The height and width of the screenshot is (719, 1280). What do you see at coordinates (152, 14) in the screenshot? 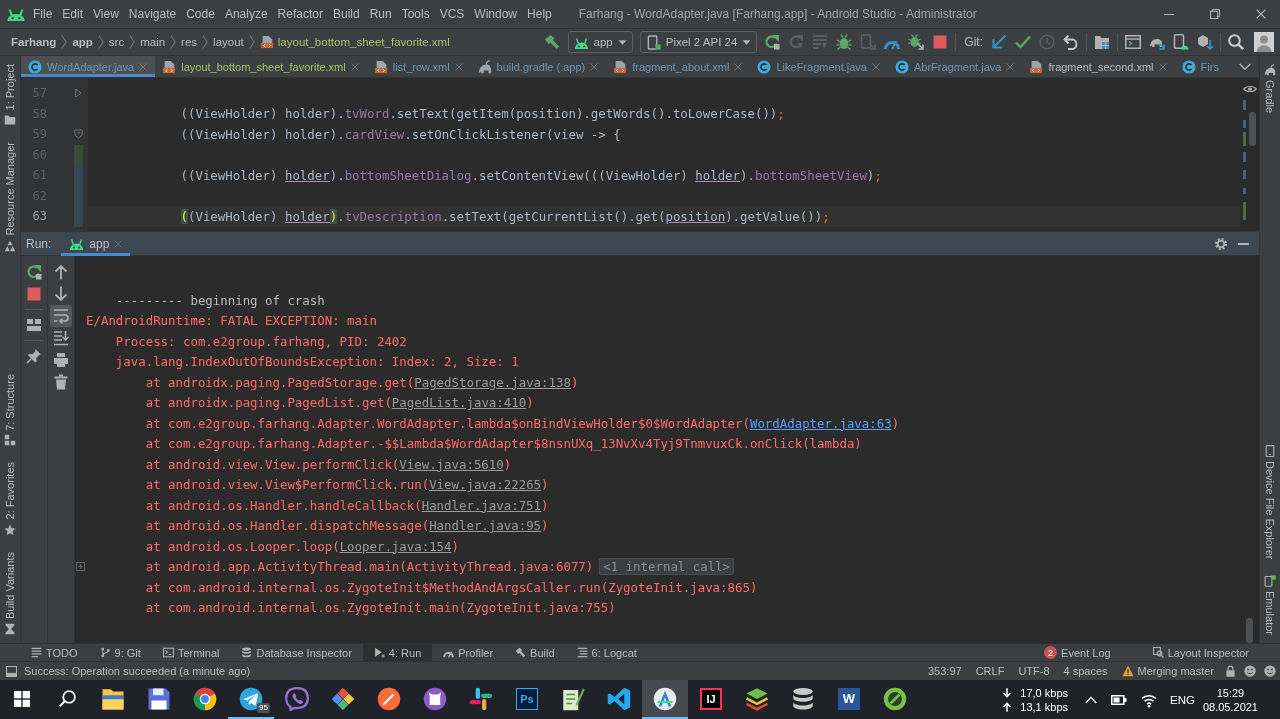
I see `menu-item: Navigate` at bounding box center [152, 14].